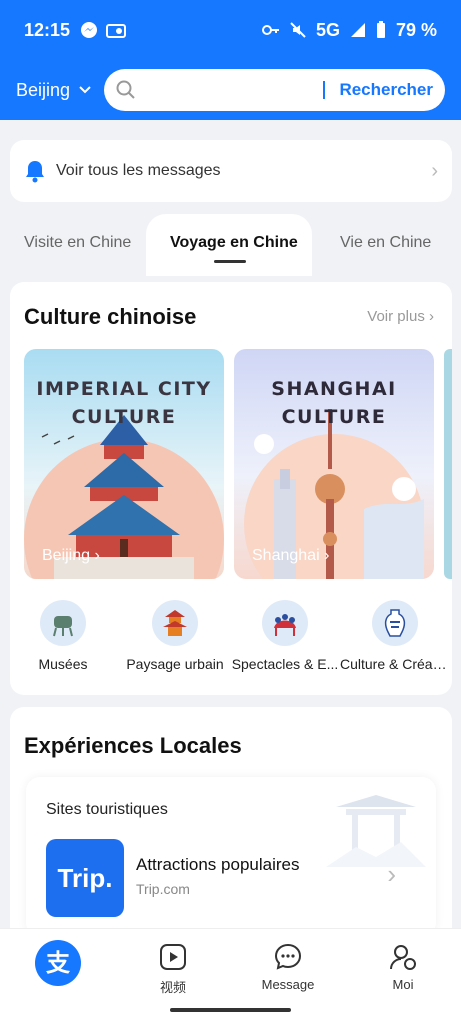  I want to click on bell-icon, so click(35, 172).